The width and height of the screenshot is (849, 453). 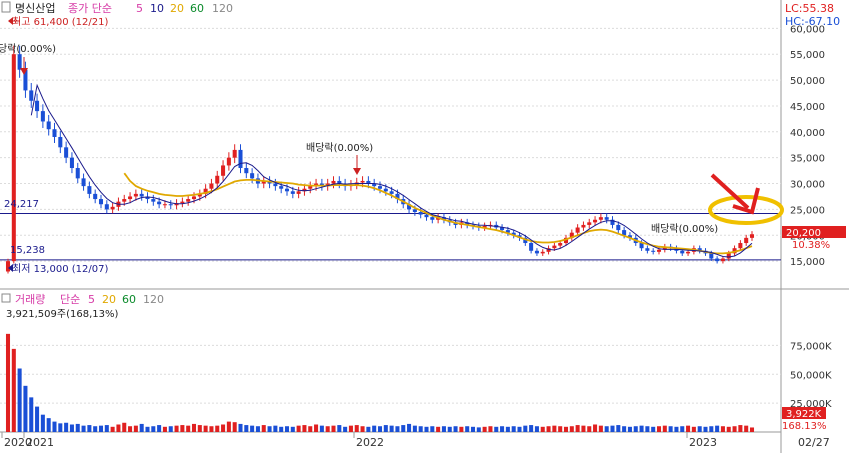 What do you see at coordinates (40, 442) in the screenshot?
I see `time-label: 2021` at bounding box center [40, 442].